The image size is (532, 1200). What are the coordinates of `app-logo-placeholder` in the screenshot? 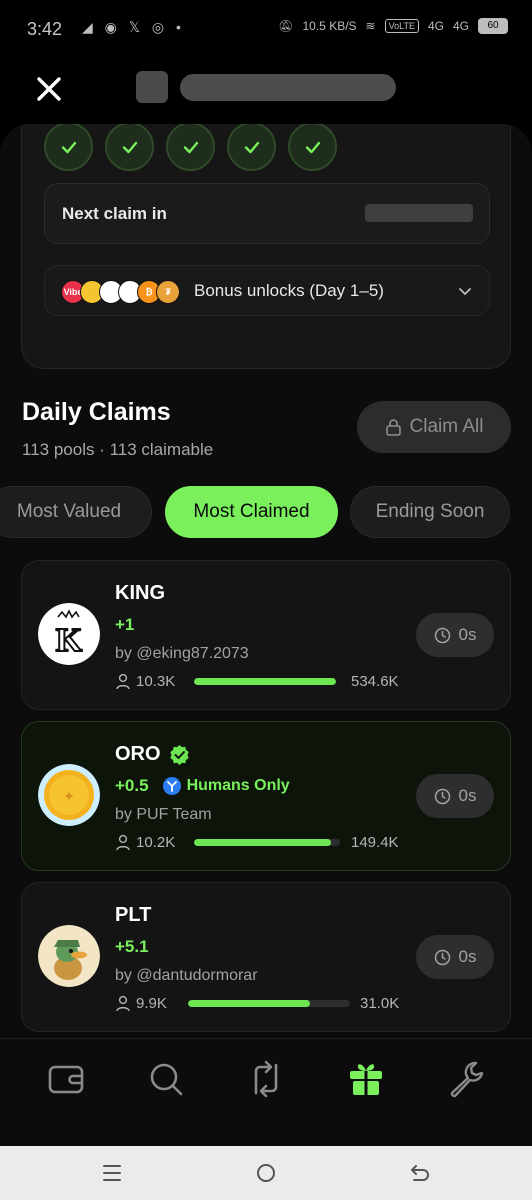 It's located at (152, 87).